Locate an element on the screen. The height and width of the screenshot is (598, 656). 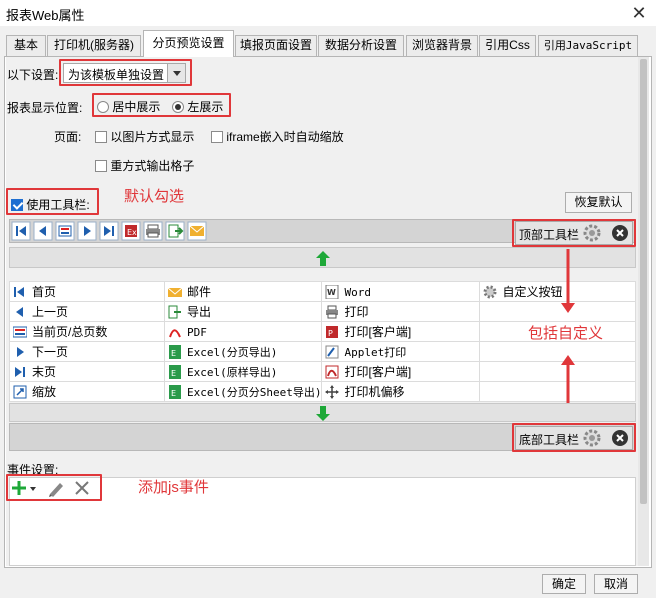
move-up-bar is located at coordinates (322, 257).